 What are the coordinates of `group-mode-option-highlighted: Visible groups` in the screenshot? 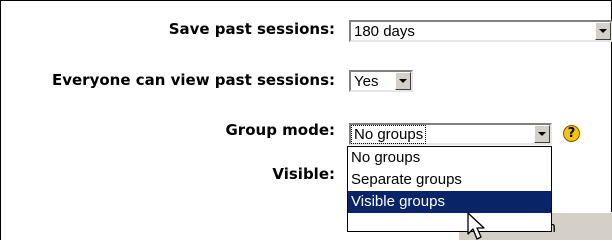 It's located at (449, 202).